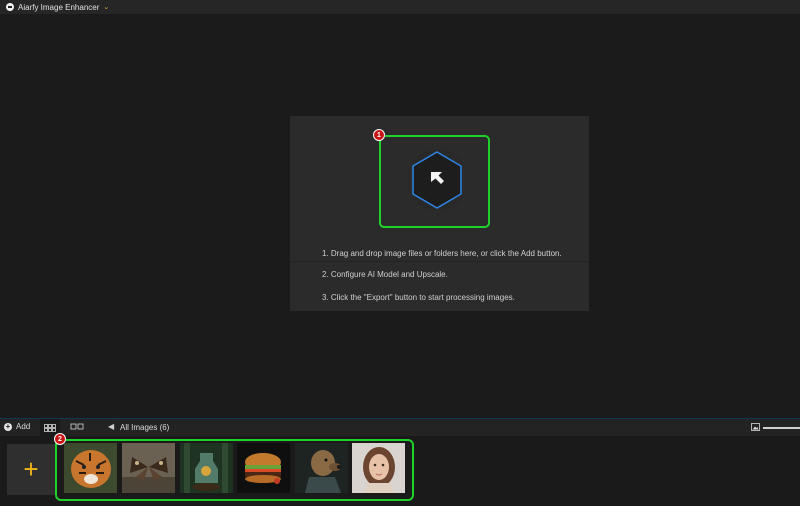 The width and height of the screenshot is (800, 506). Describe the element at coordinates (148, 468) in the screenshot. I see `thumbnail-butterfly` at that location.